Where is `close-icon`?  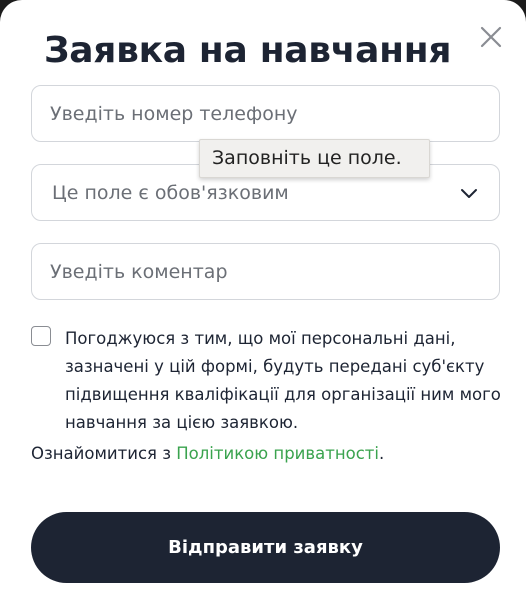
close-icon is located at coordinates (491, 37).